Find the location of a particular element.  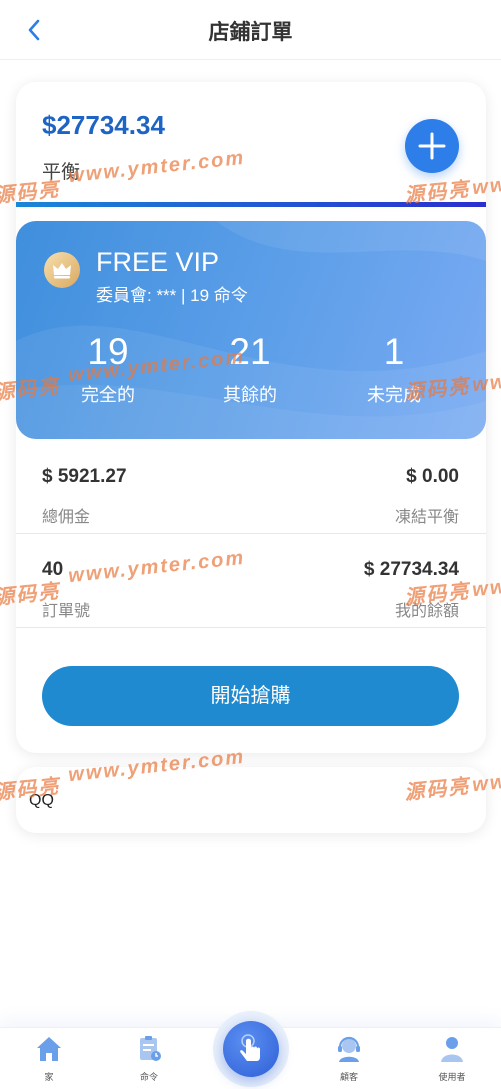

header-bar: 店鋪訂單 is located at coordinates (250, 30).